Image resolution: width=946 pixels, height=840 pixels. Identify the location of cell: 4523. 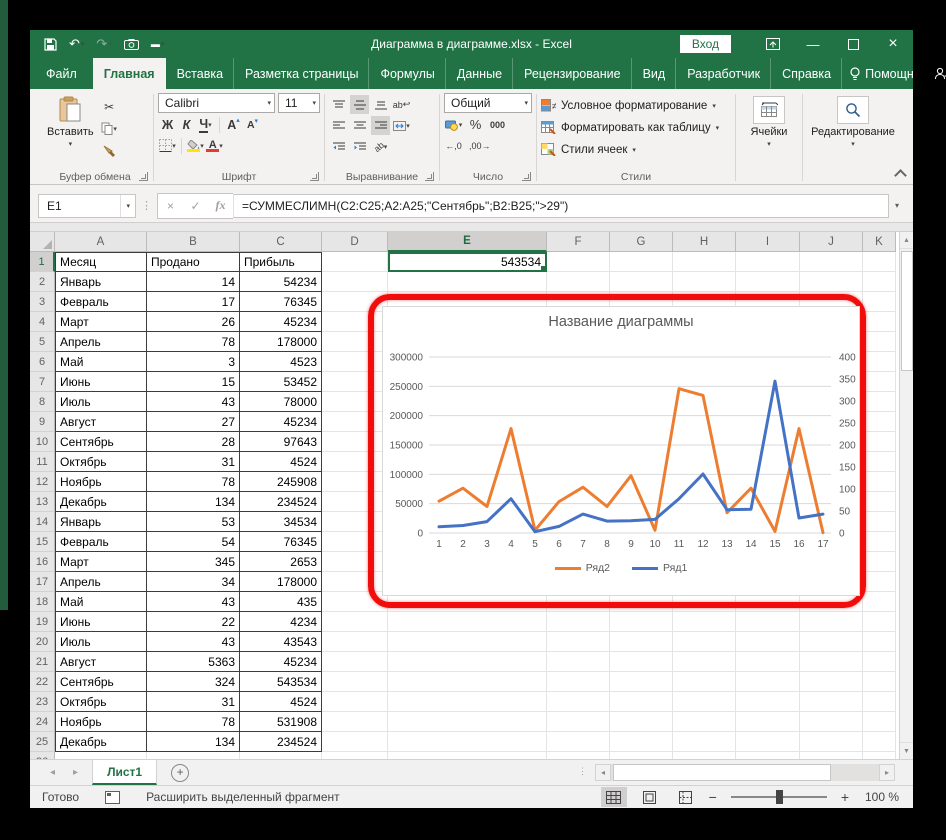
(281, 362).